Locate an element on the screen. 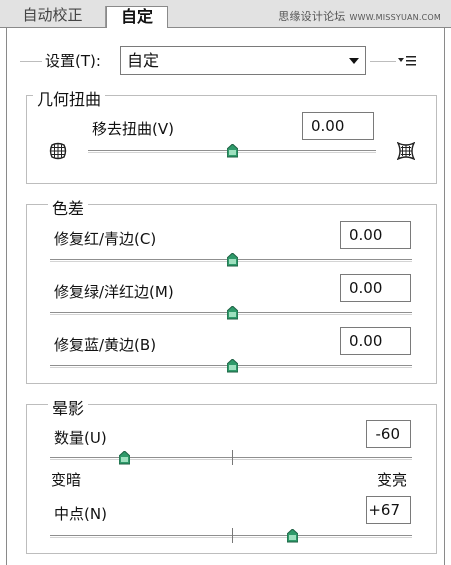 This screenshot has height=565, width=451. settings-divider-left is located at coordinates (31, 61).